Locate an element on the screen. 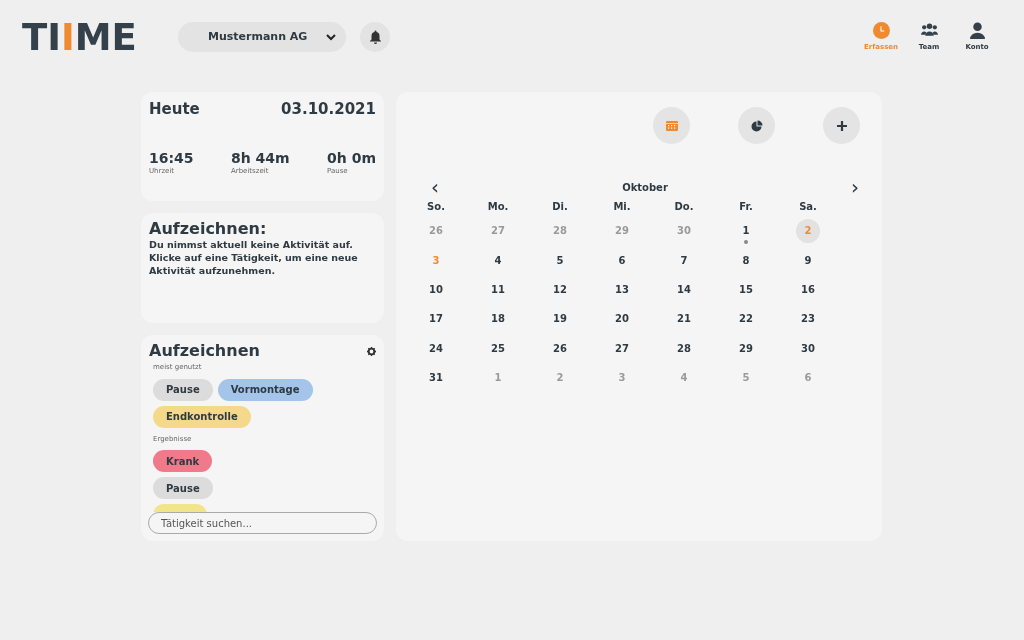  next-month-button: › is located at coordinates (855, 187).